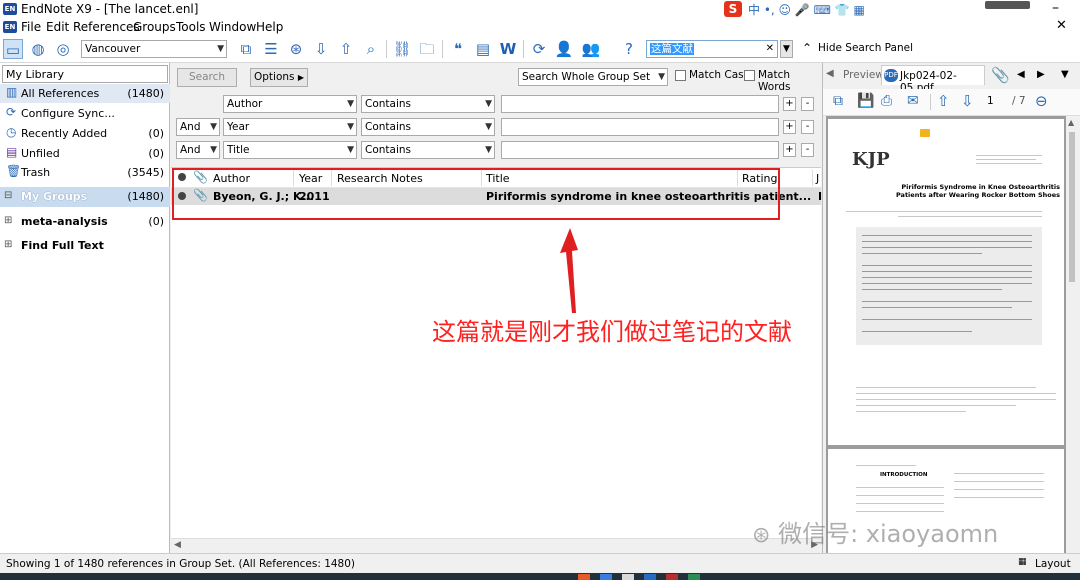 Image resolution: width=1080 pixels, height=580 pixels. What do you see at coordinates (629, 49) in the screenshot?
I see `help-icon: ?` at bounding box center [629, 49].